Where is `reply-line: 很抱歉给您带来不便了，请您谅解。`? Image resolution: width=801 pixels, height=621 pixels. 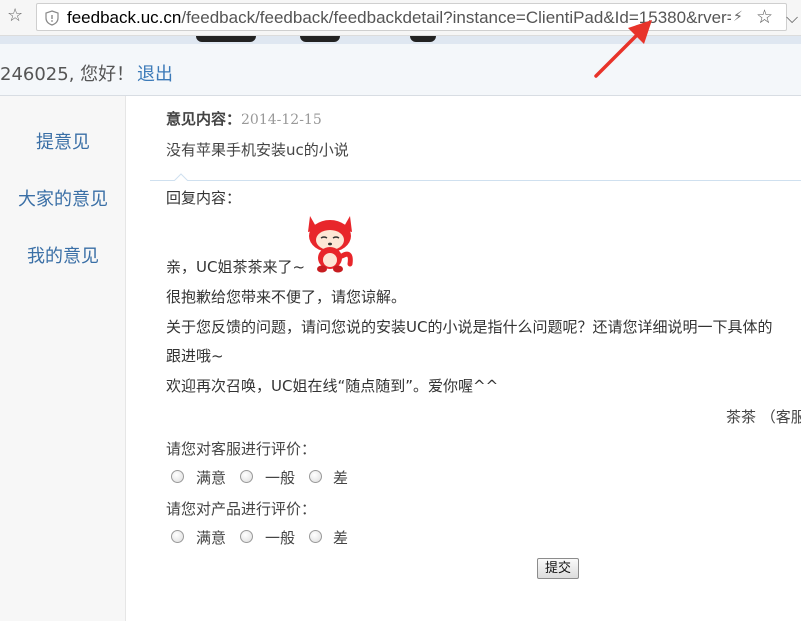
reply-line: 很抱歉给您带来不便了，请您谅解。 is located at coordinates (286, 297).